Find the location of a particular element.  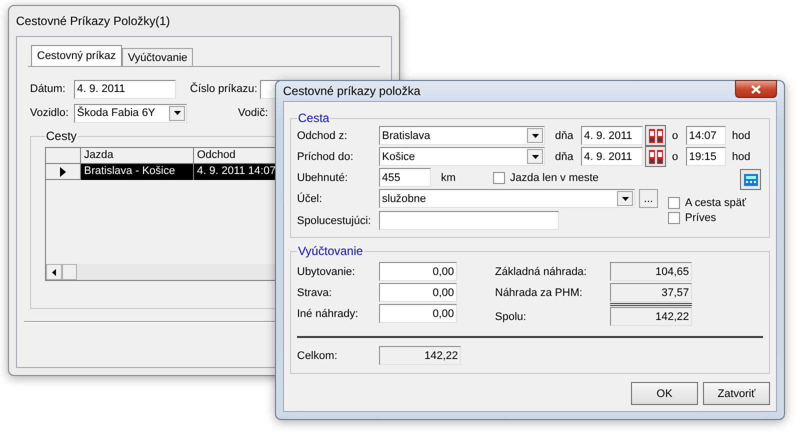

checkbox-label: A cesta späť is located at coordinates (715, 202).